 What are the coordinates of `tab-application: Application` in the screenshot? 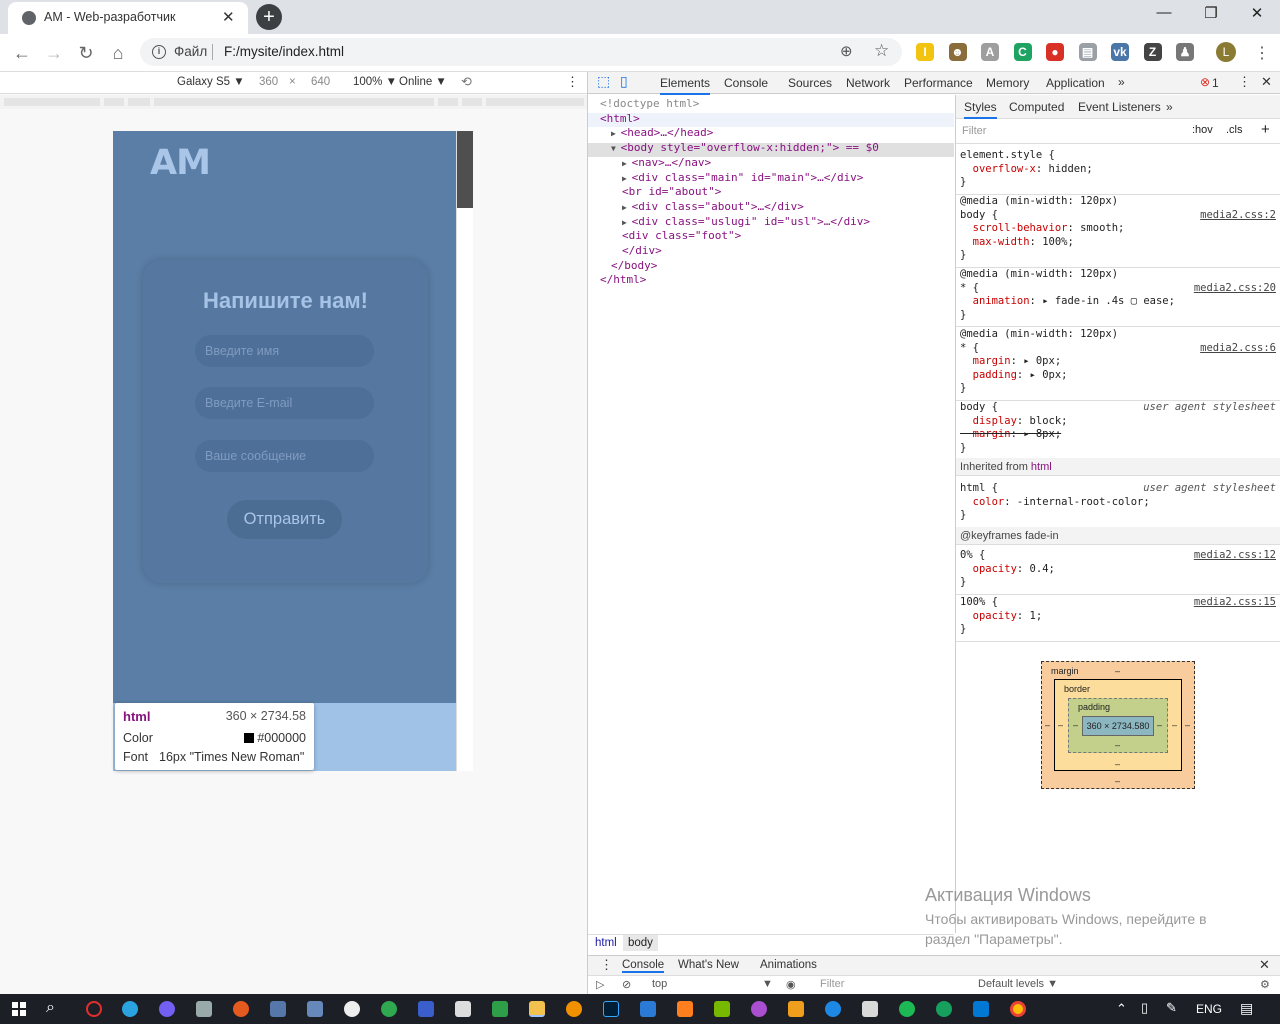 It's located at (1075, 83).